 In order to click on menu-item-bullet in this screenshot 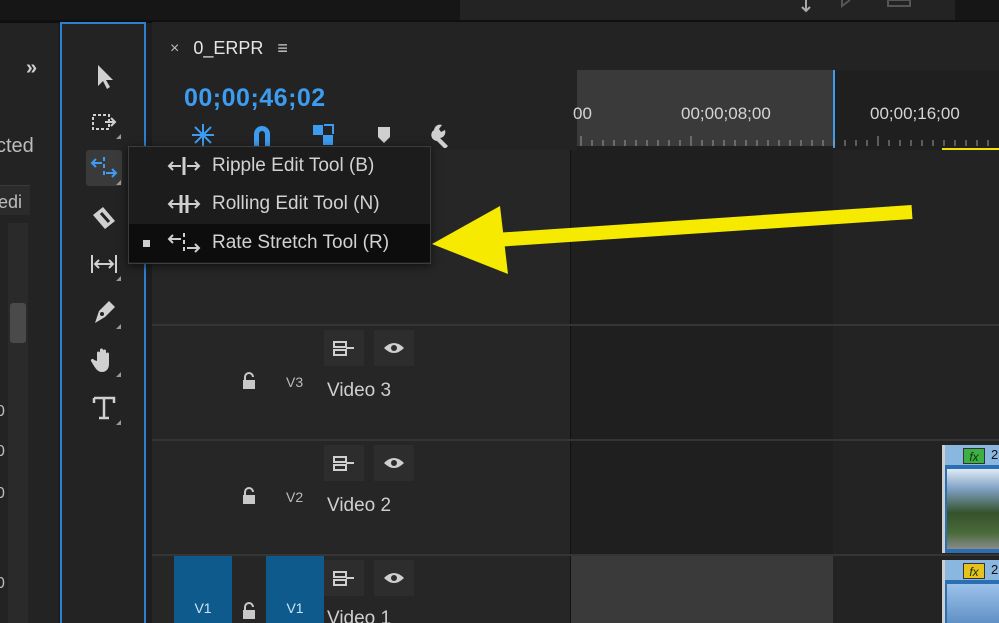, I will do `click(147, 204)`.